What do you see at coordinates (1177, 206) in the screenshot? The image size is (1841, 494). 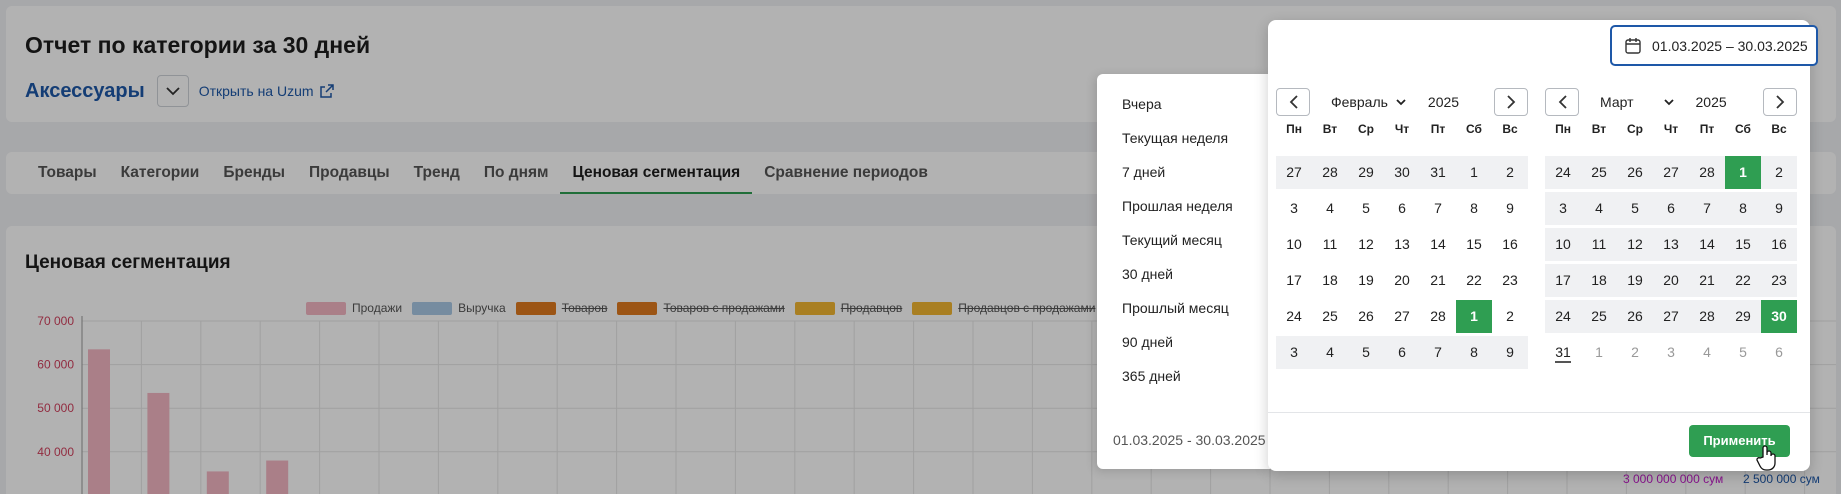 I see `preset-3: Прошлая неделя` at bounding box center [1177, 206].